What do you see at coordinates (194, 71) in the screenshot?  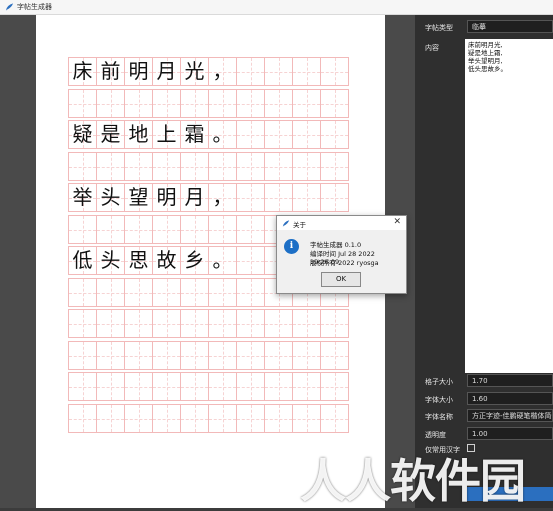 I see `practice-char: 光` at bounding box center [194, 71].